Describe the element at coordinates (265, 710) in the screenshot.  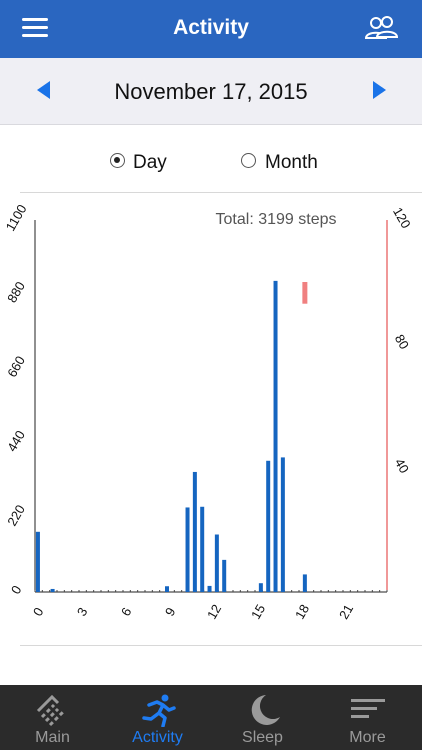
I see `moon-icon` at that location.